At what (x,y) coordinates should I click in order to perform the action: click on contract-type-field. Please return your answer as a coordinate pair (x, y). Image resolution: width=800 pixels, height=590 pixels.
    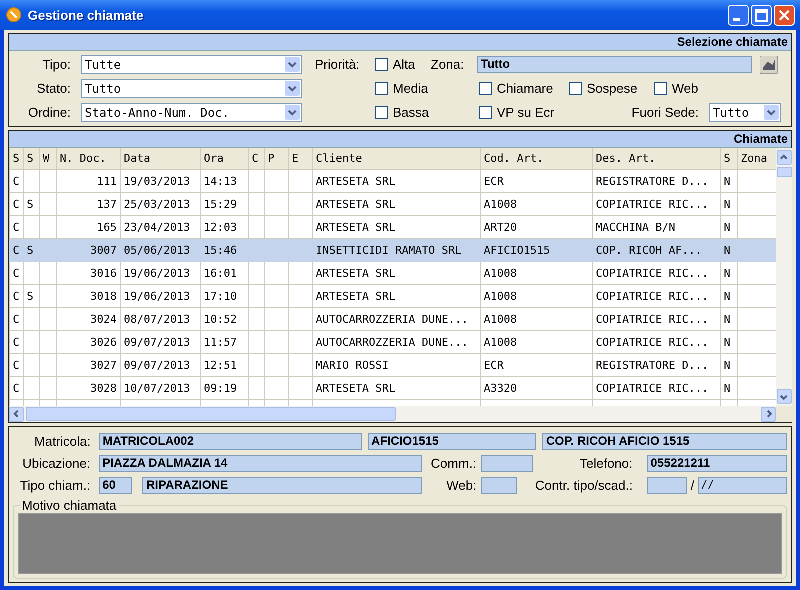
    Looking at the image, I should click on (666, 485).